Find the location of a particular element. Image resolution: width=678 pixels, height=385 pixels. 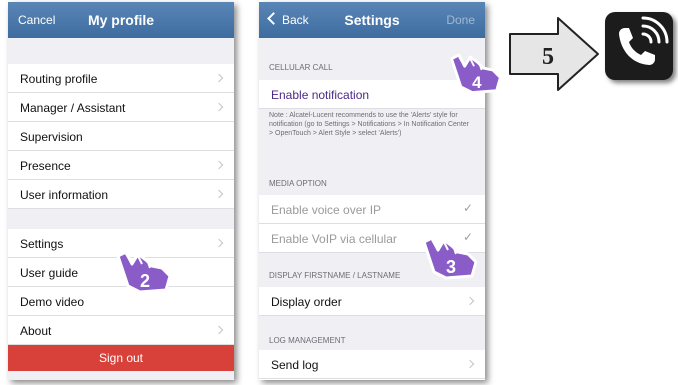

sign-out-button: Sign out is located at coordinates (121, 358).